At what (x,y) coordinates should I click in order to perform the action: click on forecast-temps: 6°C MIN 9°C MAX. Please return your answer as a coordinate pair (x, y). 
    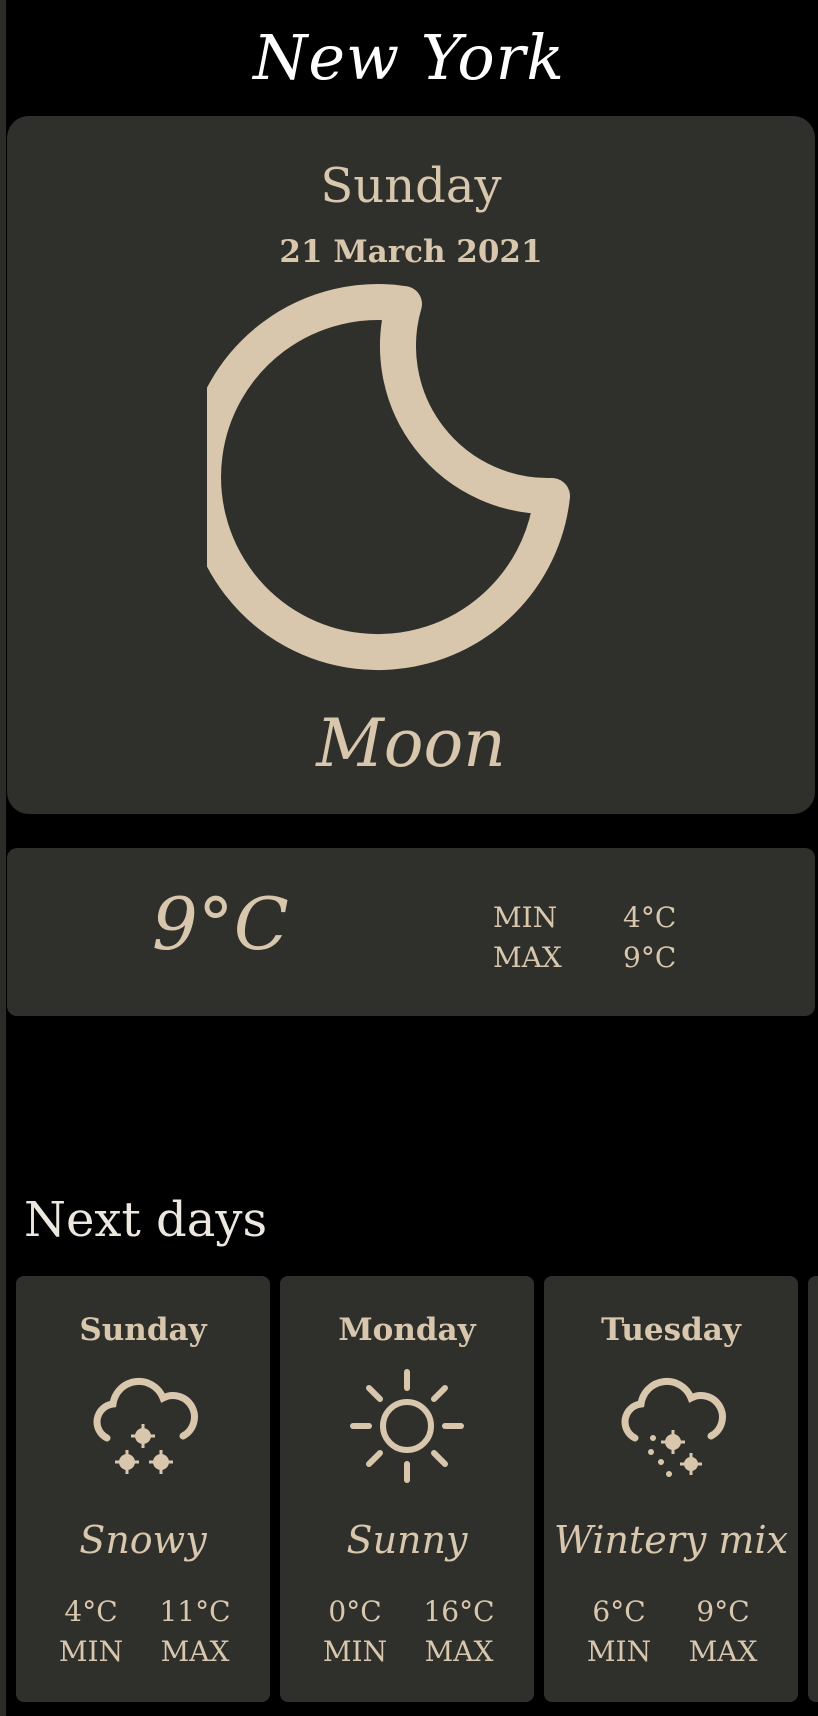
    Looking at the image, I should click on (671, 1632).